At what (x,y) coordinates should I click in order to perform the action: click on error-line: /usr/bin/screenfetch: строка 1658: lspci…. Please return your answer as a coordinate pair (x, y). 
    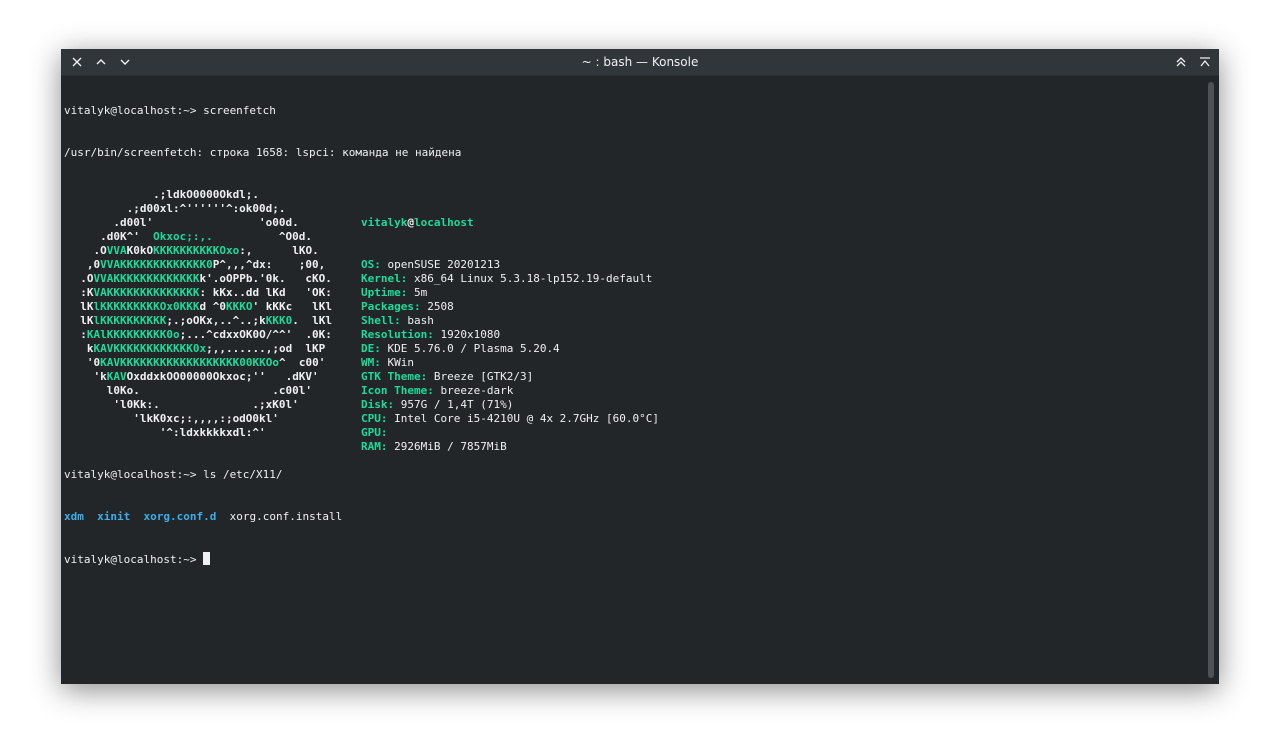
    Looking at the image, I should click on (263, 152).